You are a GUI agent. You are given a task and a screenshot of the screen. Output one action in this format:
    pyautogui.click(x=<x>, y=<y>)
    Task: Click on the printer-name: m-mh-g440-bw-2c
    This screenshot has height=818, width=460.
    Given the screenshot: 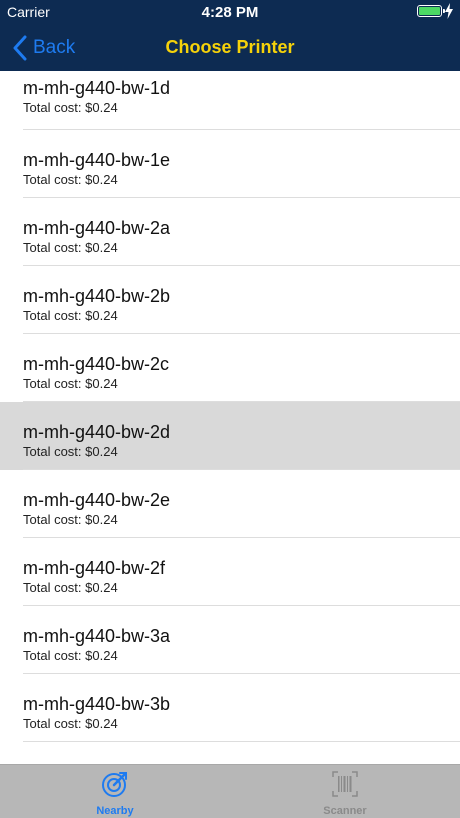 What is the action you would take?
    pyautogui.click(x=96, y=364)
    